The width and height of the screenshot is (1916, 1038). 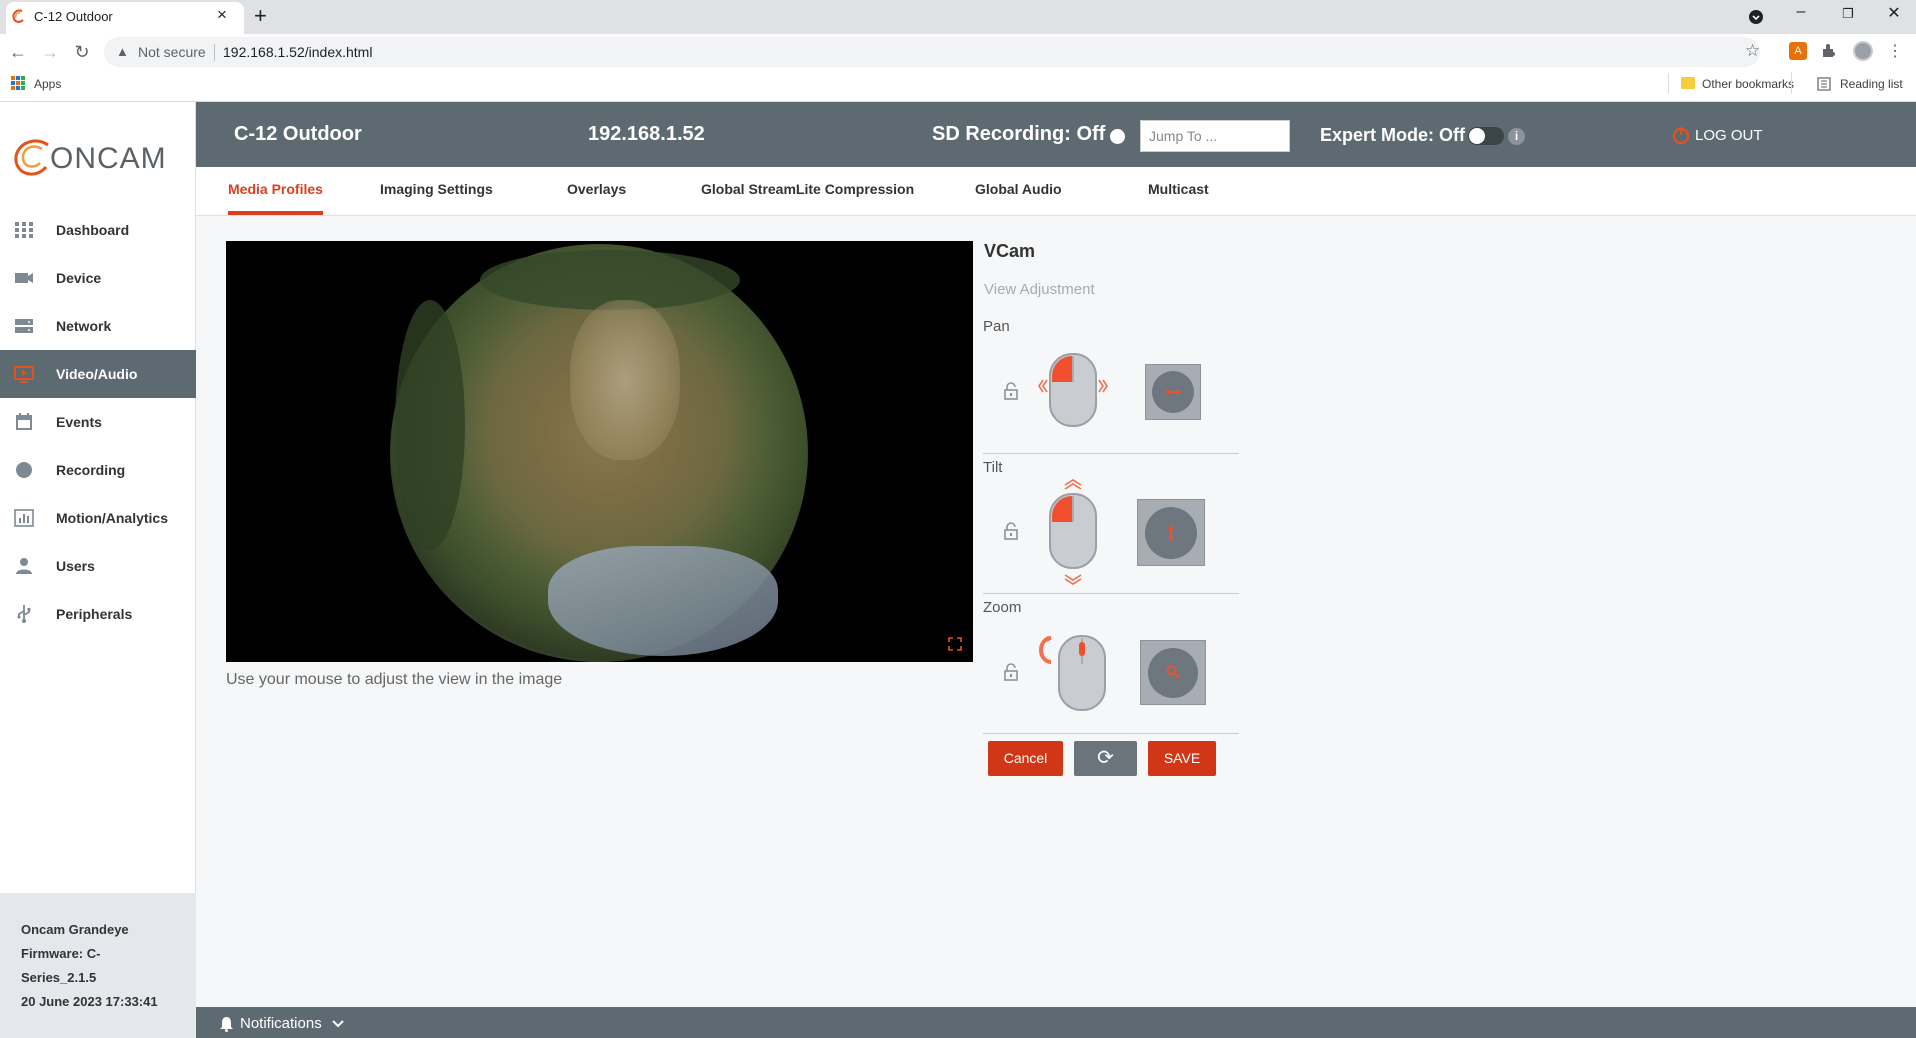 I want to click on left-right-arrow-icon, so click(x=1173, y=392).